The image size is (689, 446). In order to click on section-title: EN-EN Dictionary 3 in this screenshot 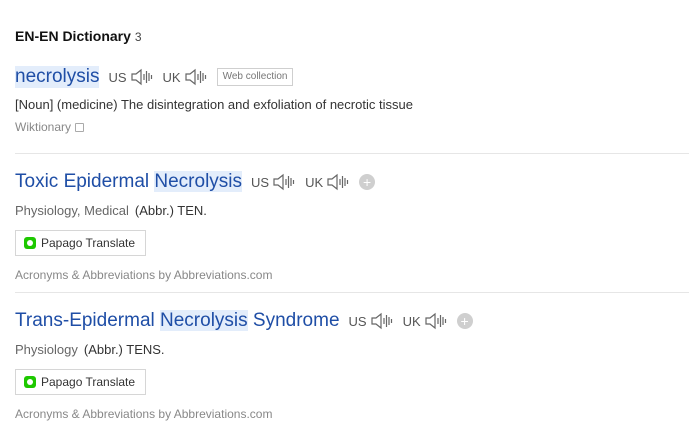, I will do `click(78, 36)`.